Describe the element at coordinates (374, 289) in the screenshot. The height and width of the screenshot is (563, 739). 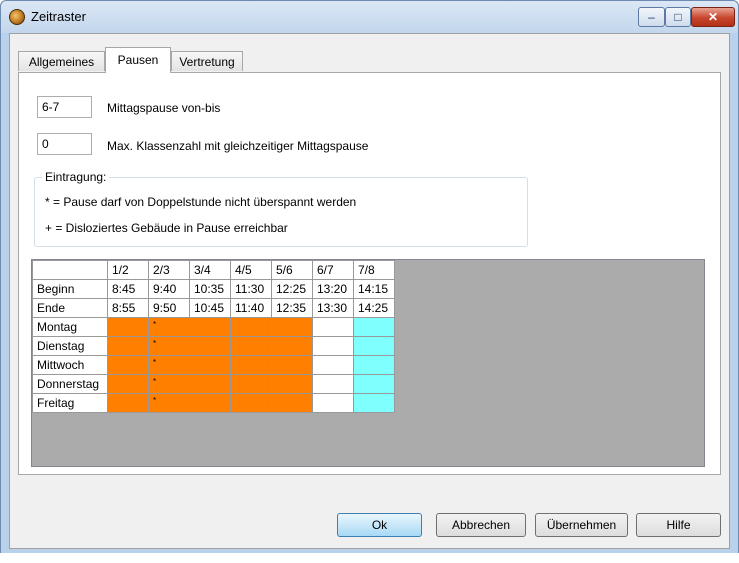
I see `begin-time: 14:15` at that location.